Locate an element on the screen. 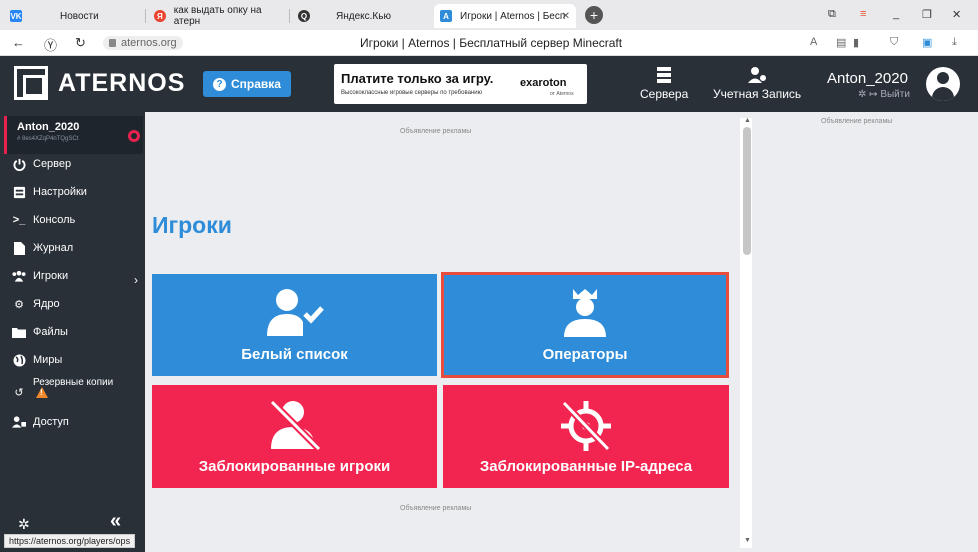  avatar is located at coordinates (943, 84).